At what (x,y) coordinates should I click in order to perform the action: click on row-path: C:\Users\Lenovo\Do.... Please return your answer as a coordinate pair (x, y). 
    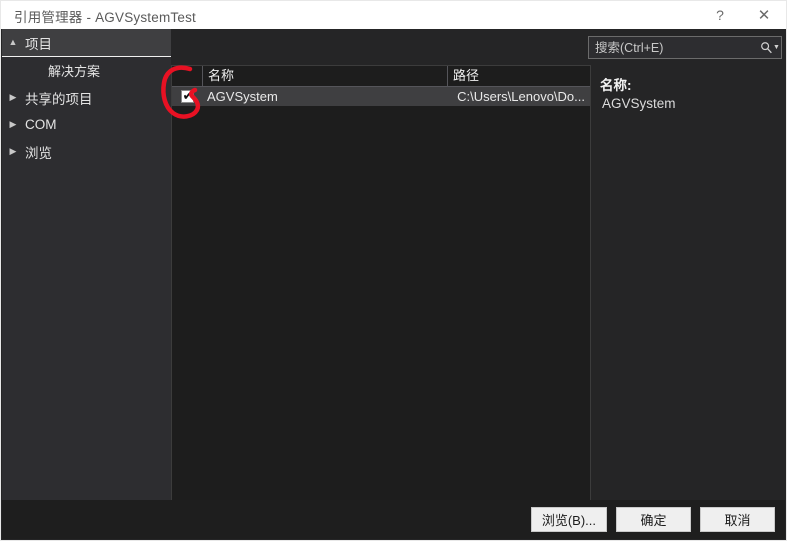
    Looking at the image, I should click on (521, 96).